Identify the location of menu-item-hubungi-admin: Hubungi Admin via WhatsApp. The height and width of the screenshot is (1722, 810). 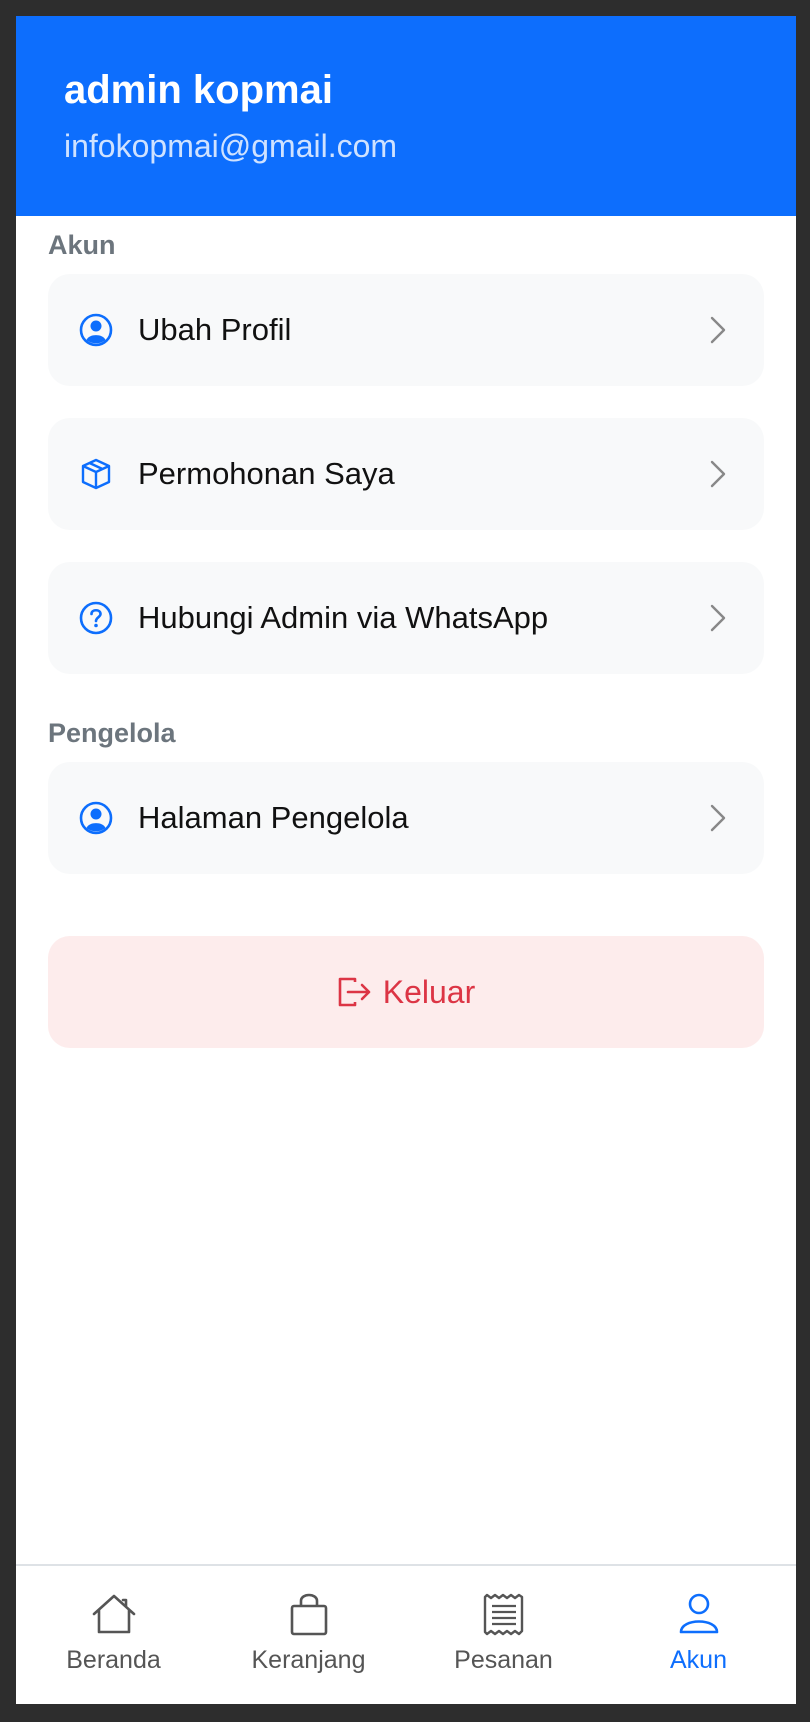
(406, 618).